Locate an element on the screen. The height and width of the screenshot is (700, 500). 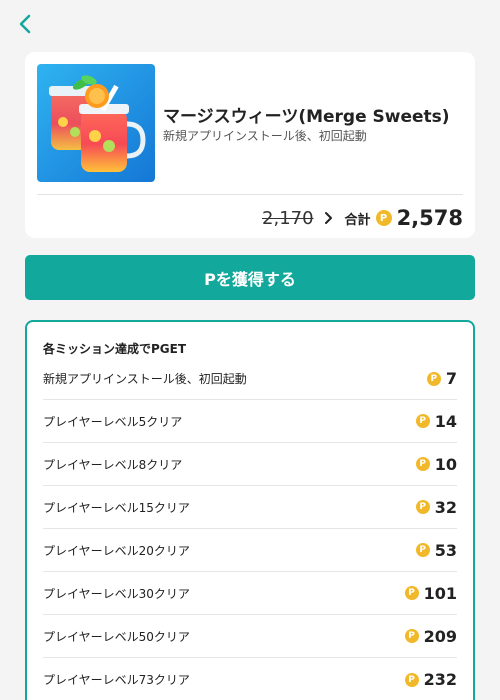
mission-points: 32 is located at coordinates (445, 507).